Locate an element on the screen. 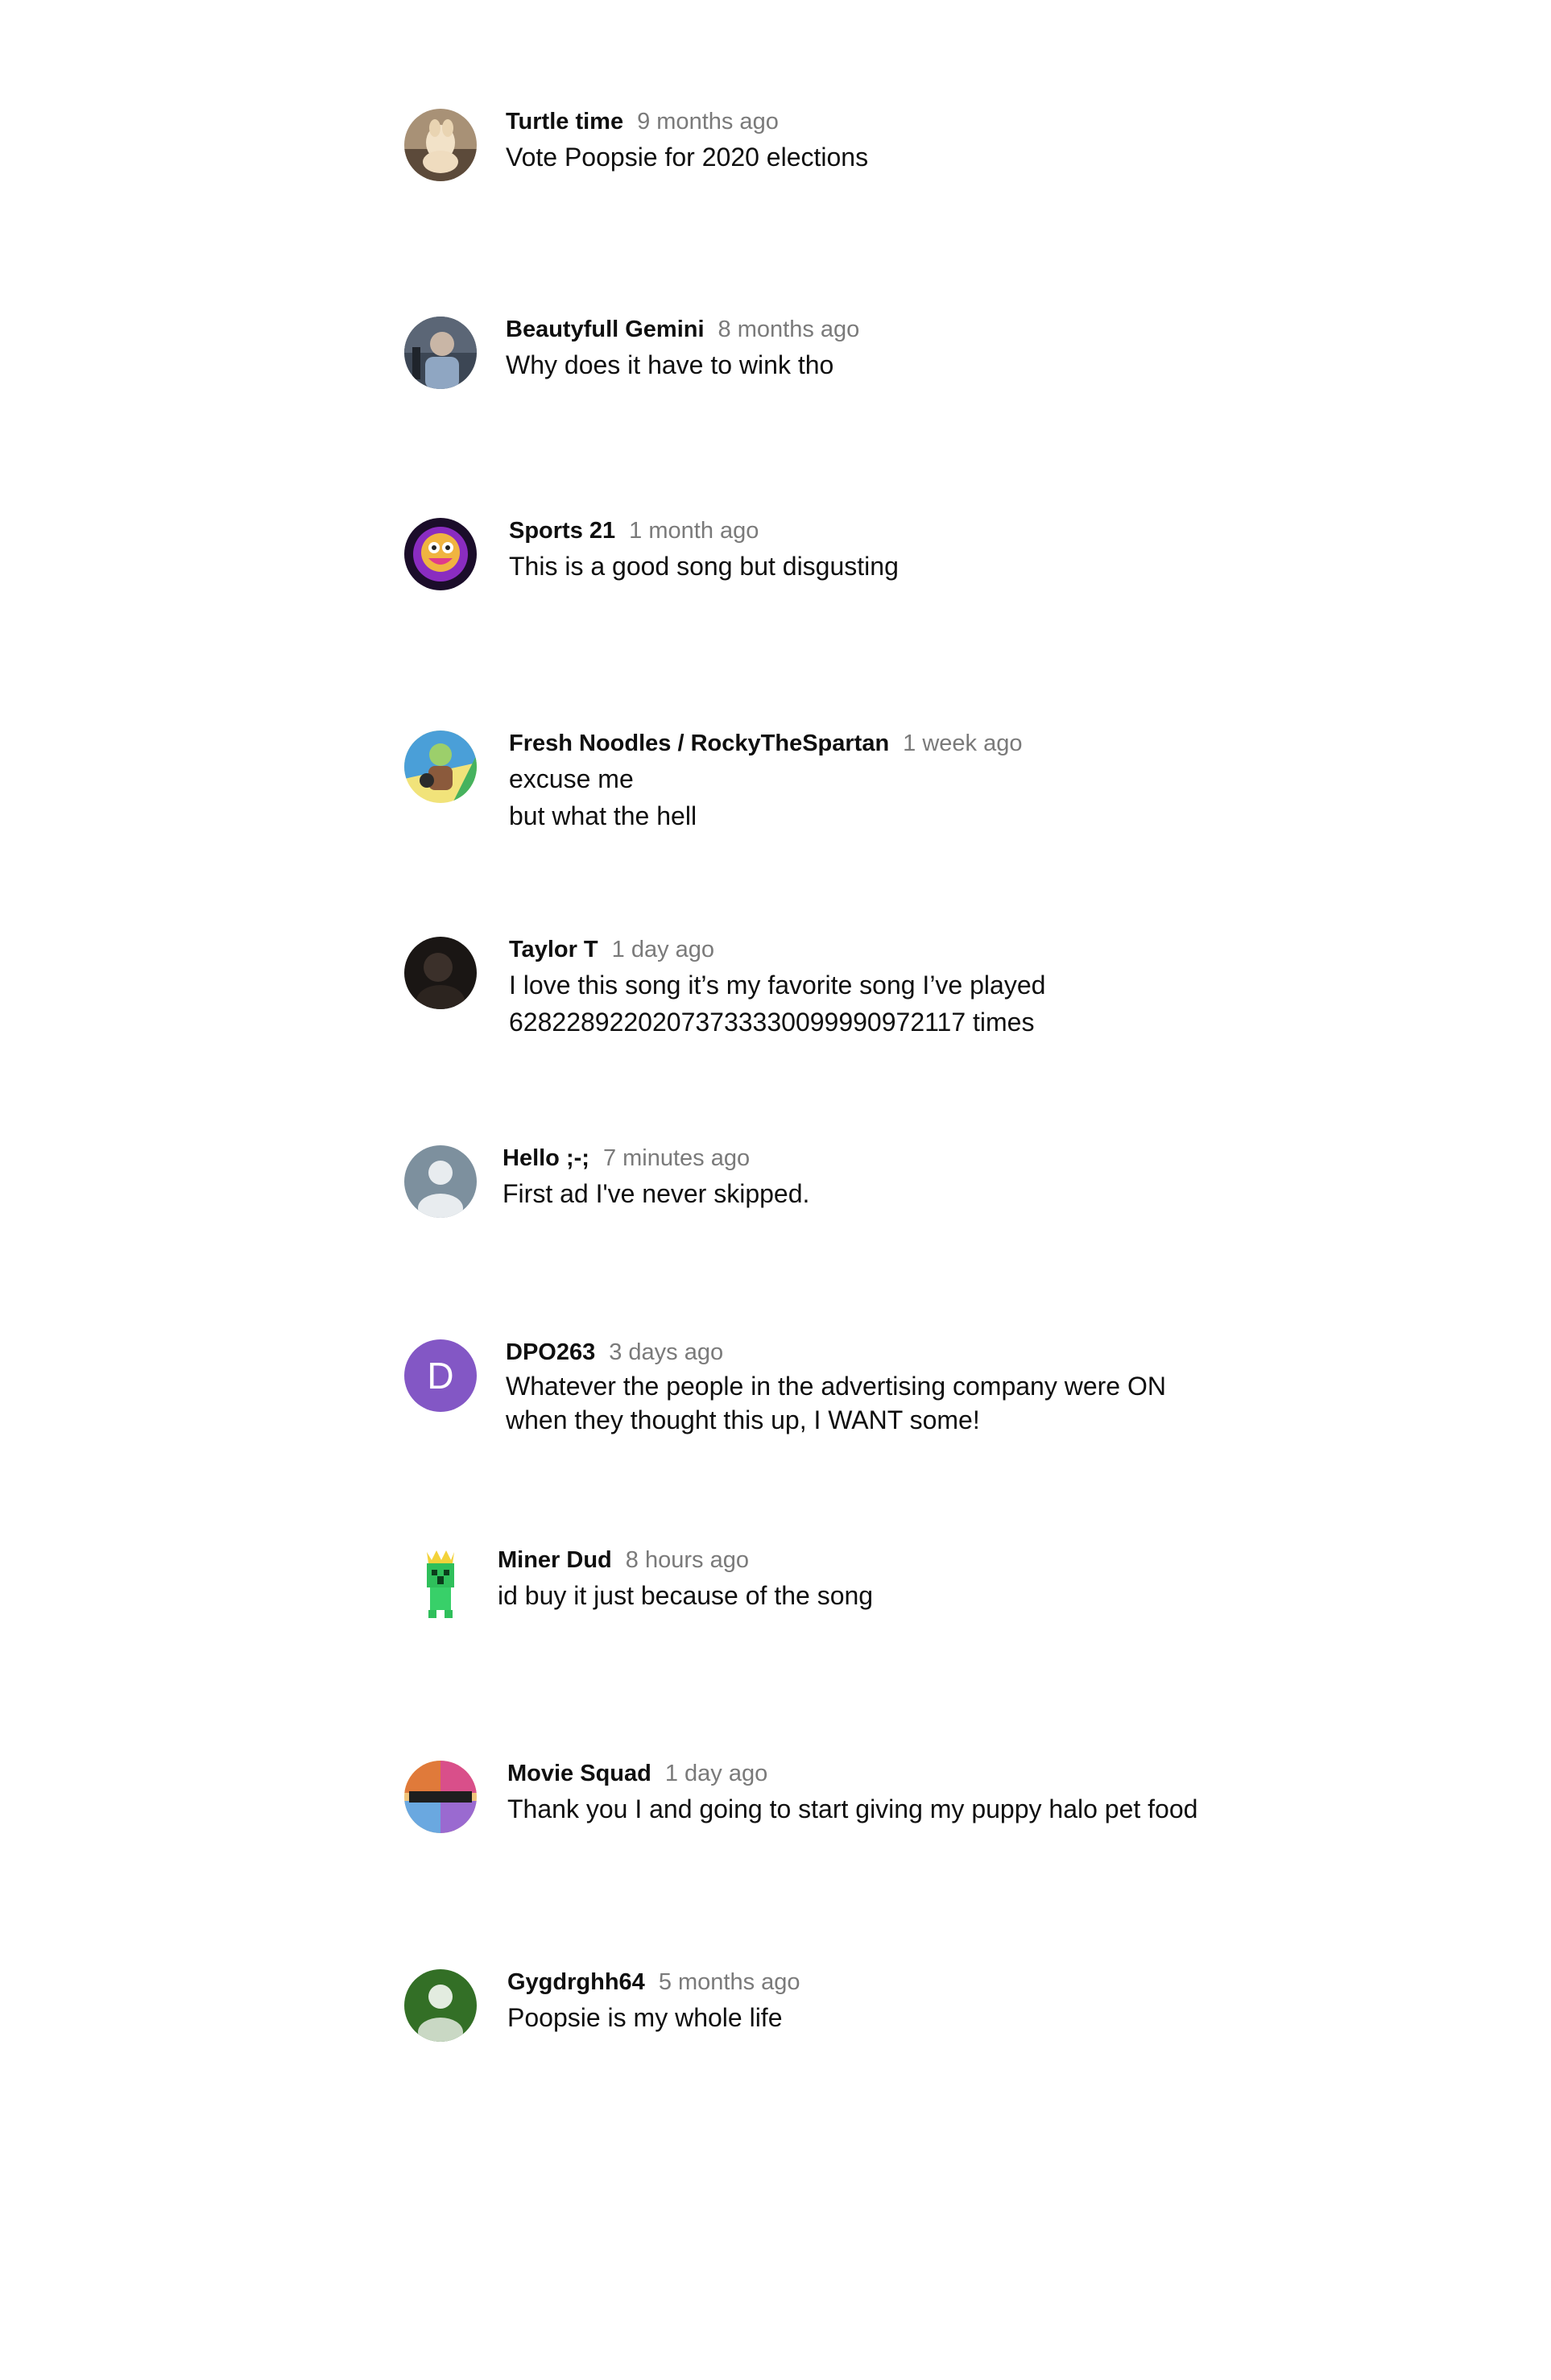 The image size is (1551, 2380). avatar-letter: D is located at coordinates (440, 1376).